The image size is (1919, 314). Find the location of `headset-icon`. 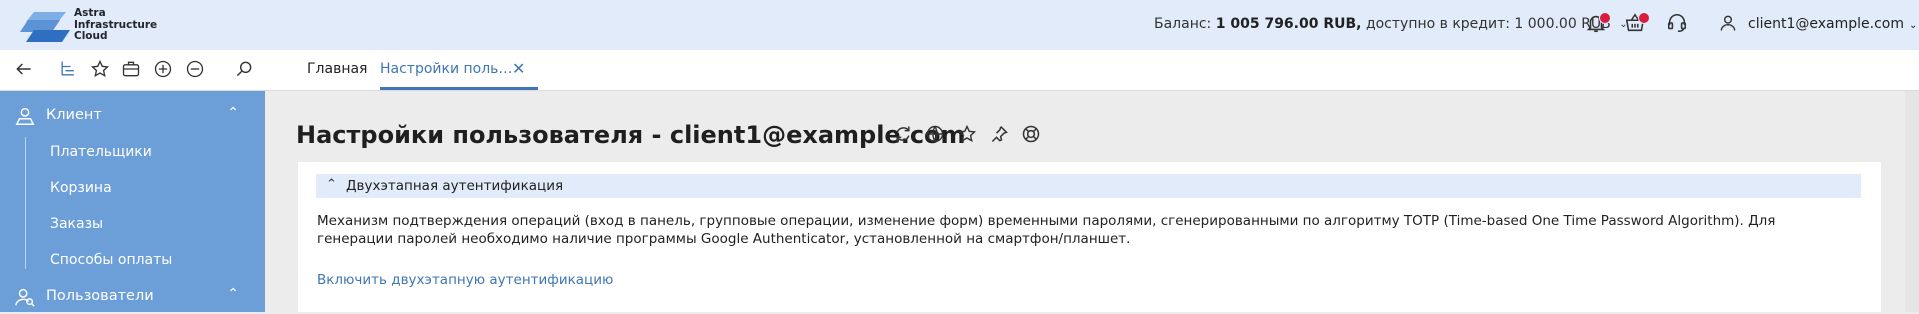

headset-icon is located at coordinates (1677, 23).